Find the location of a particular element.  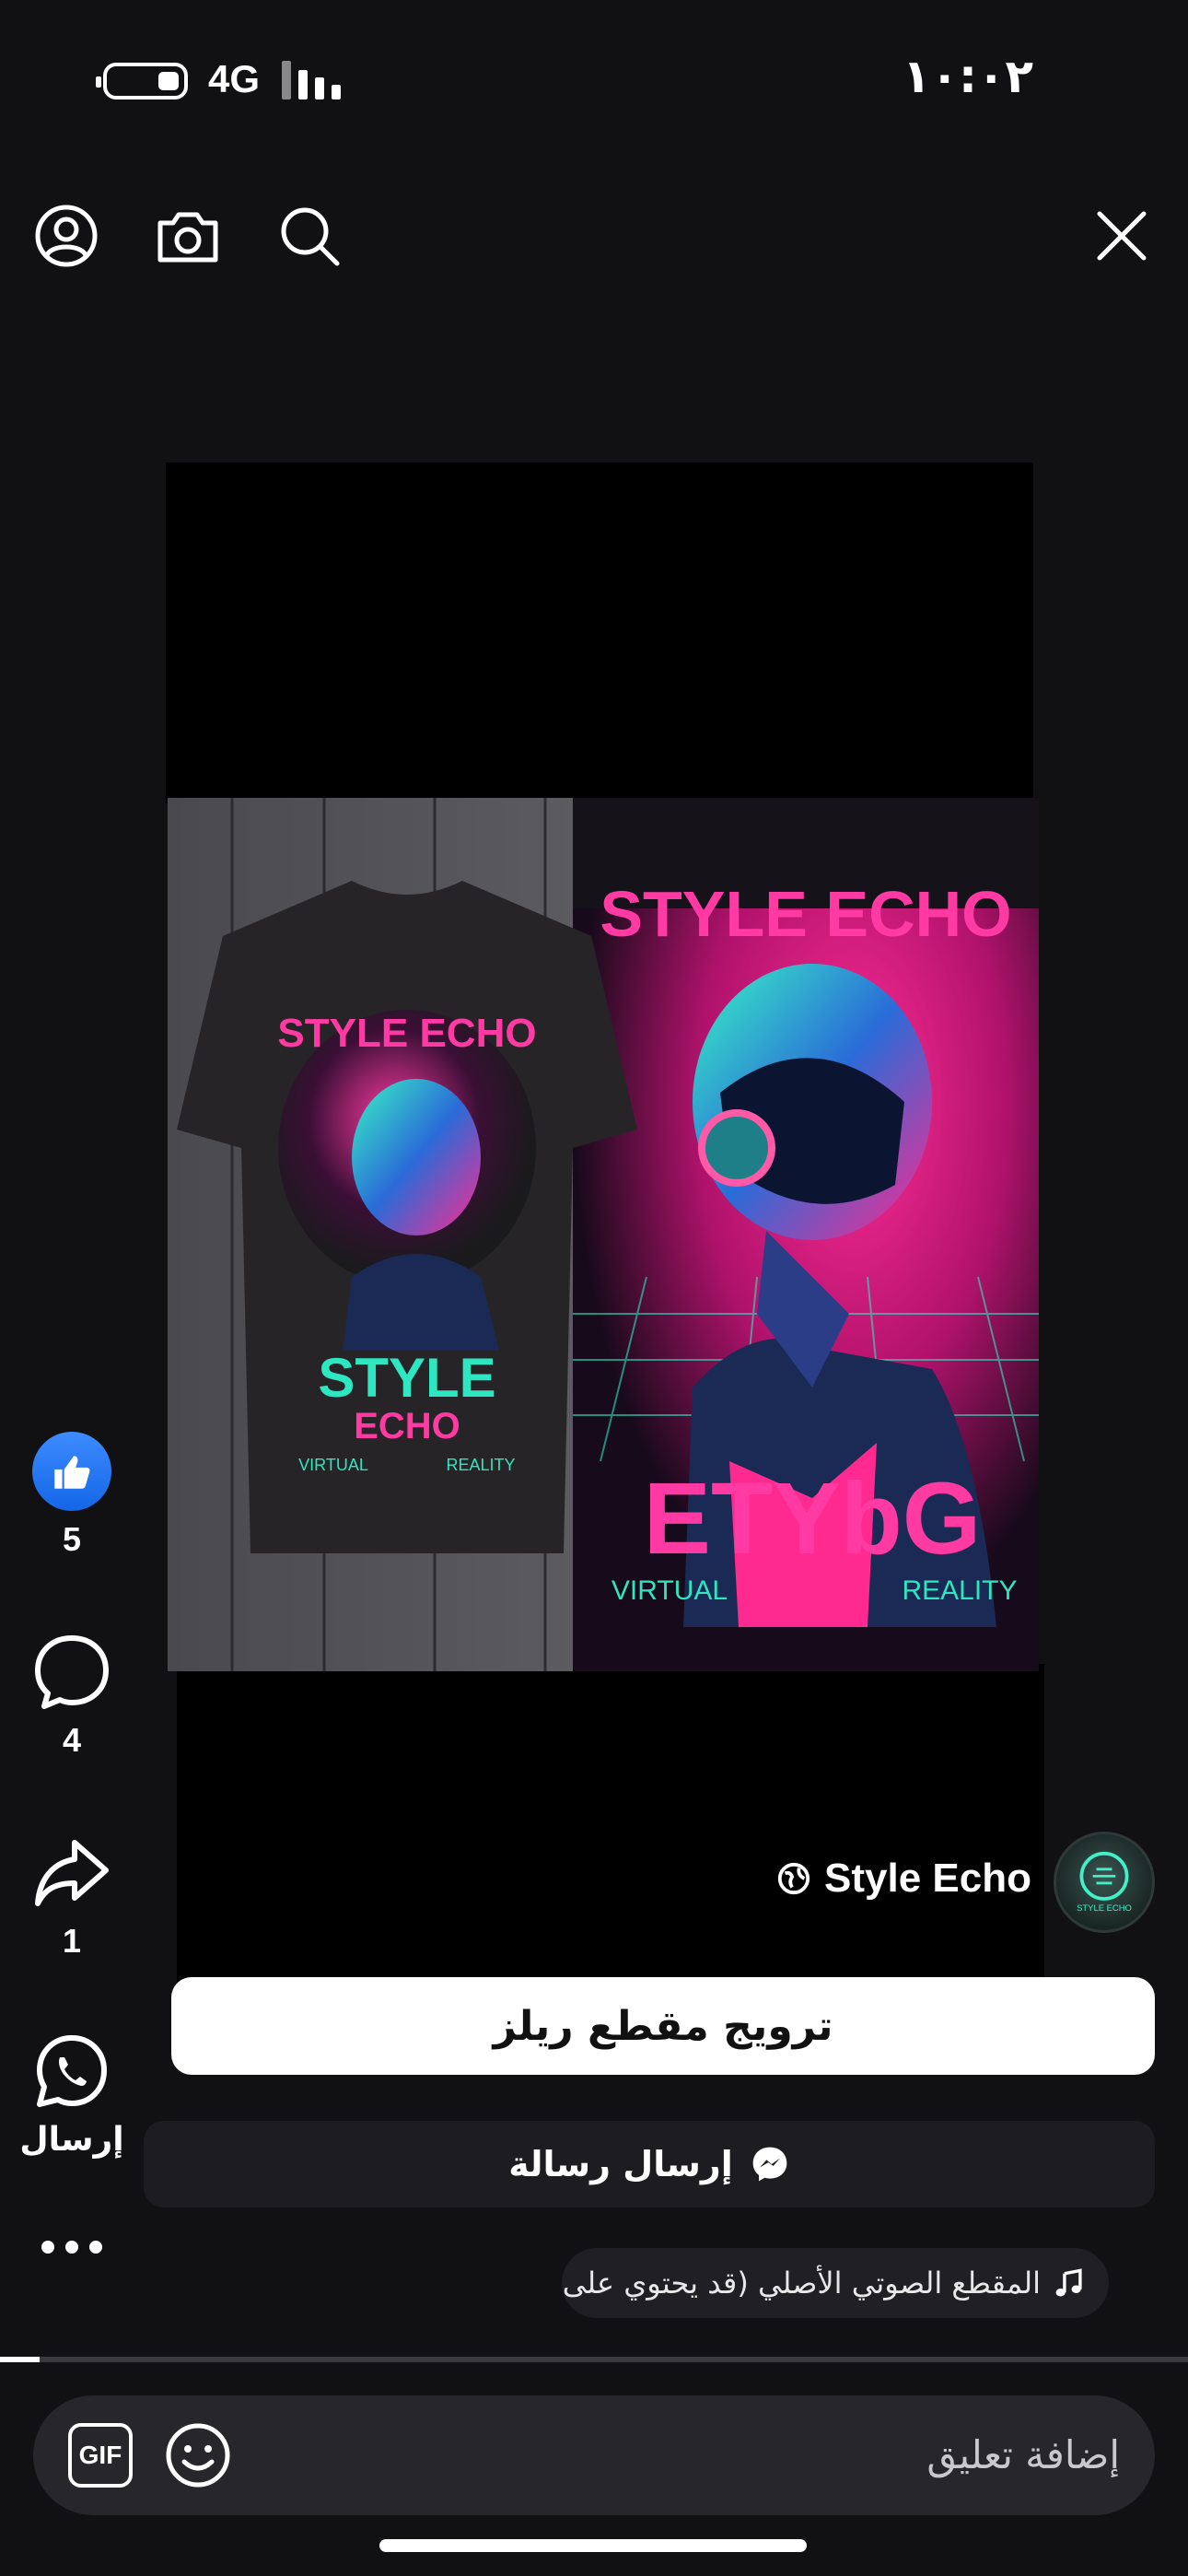

original-audio-link: المقطع الصوتي الأصلي (قد يحتوي على is located at coordinates (835, 2283).